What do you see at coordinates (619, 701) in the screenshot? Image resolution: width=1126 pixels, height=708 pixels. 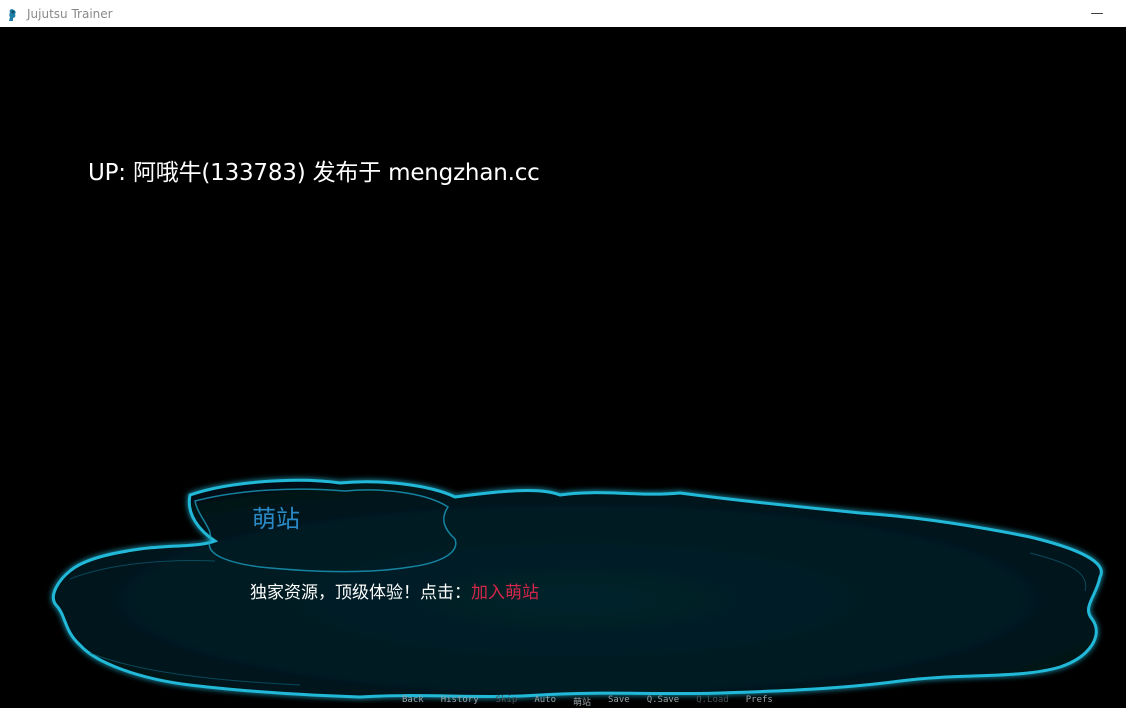 I see `quick-menu-save: Save` at bounding box center [619, 701].